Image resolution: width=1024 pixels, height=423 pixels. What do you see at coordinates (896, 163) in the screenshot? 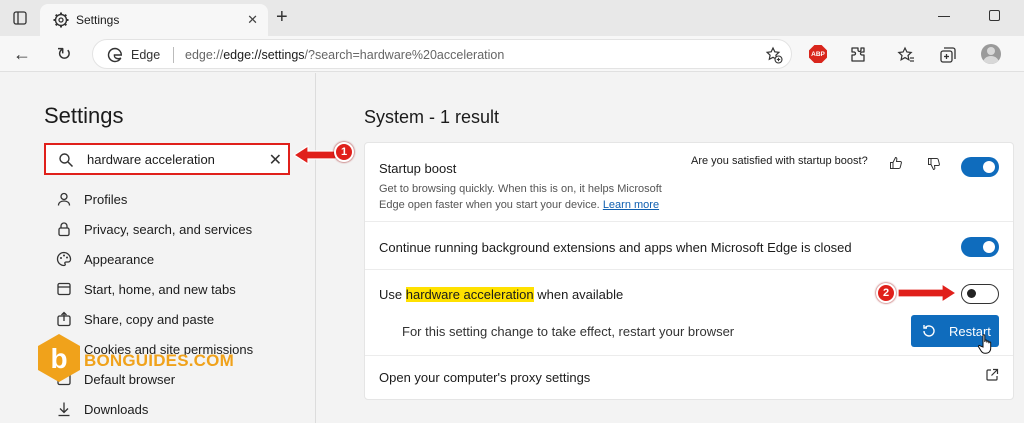
I see `thumbs-up-icon` at bounding box center [896, 163].